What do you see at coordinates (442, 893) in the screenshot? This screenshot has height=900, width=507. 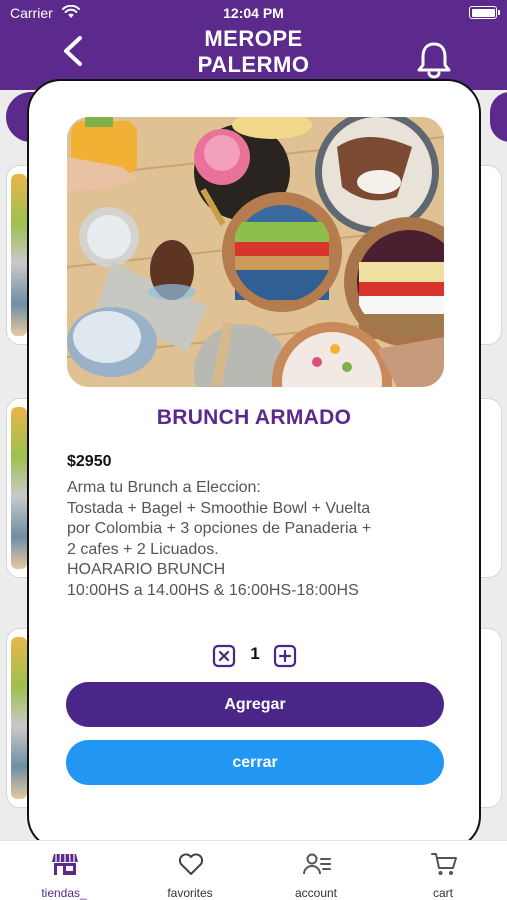 I see `tab-label: cart` at bounding box center [442, 893].